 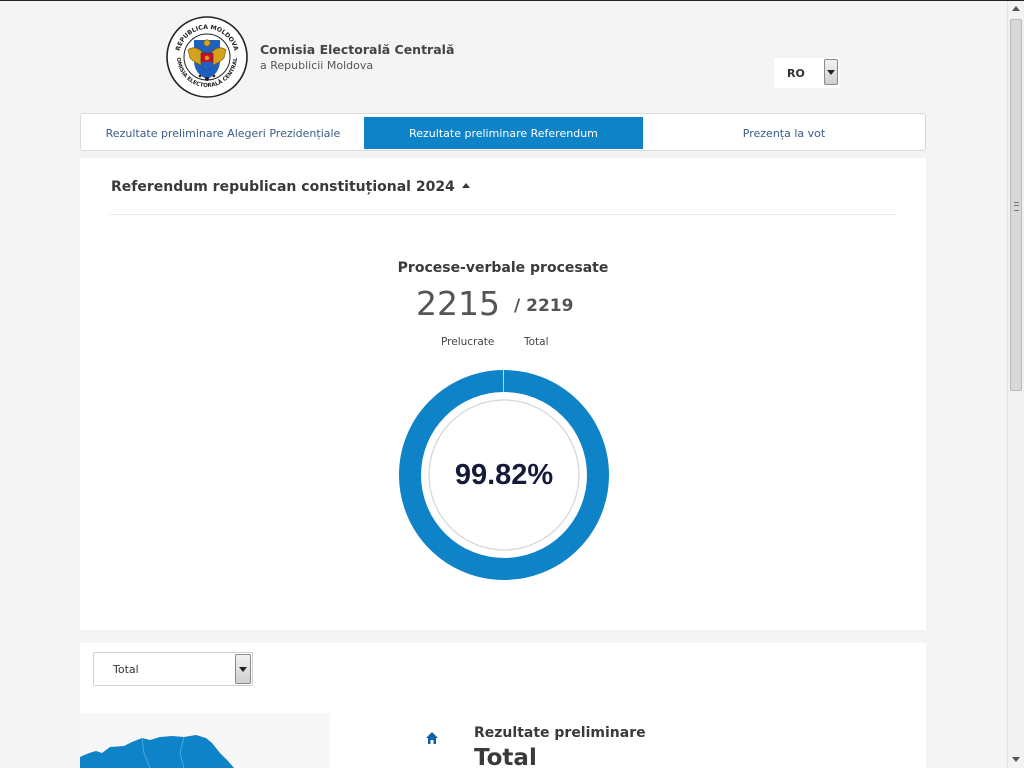 What do you see at coordinates (503, 705) in the screenshot?
I see `results-card: Total Rezultate preliminare Total` at bounding box center [503, 705].